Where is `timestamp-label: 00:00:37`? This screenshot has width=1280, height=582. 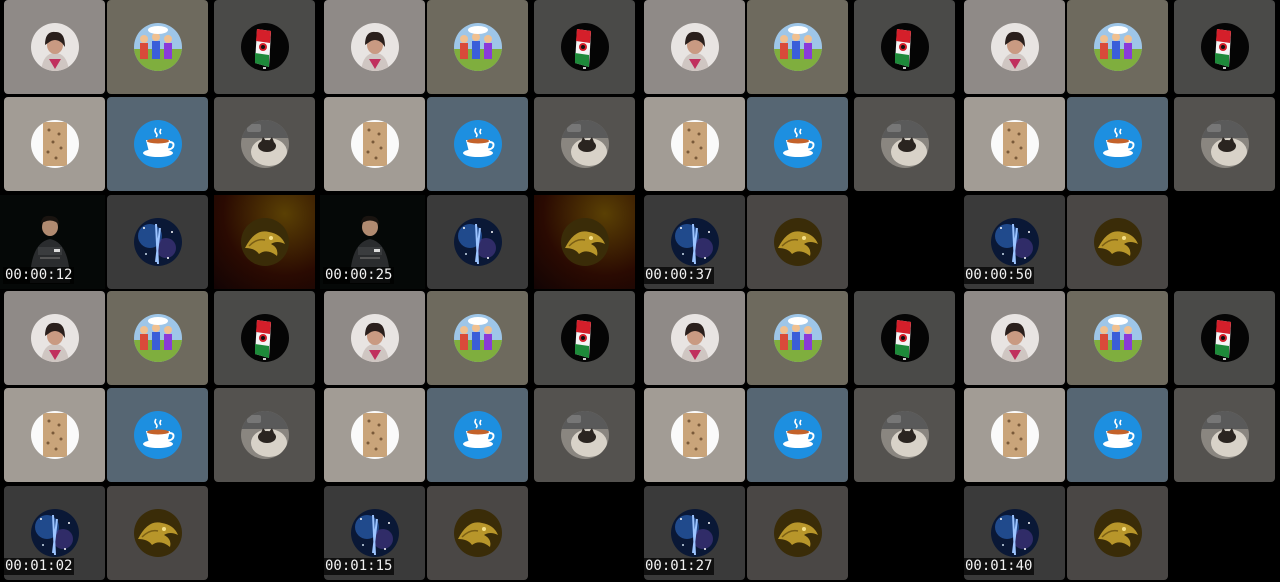 timestamp-label: 00:00:37 is located at coordinates (679, 275).